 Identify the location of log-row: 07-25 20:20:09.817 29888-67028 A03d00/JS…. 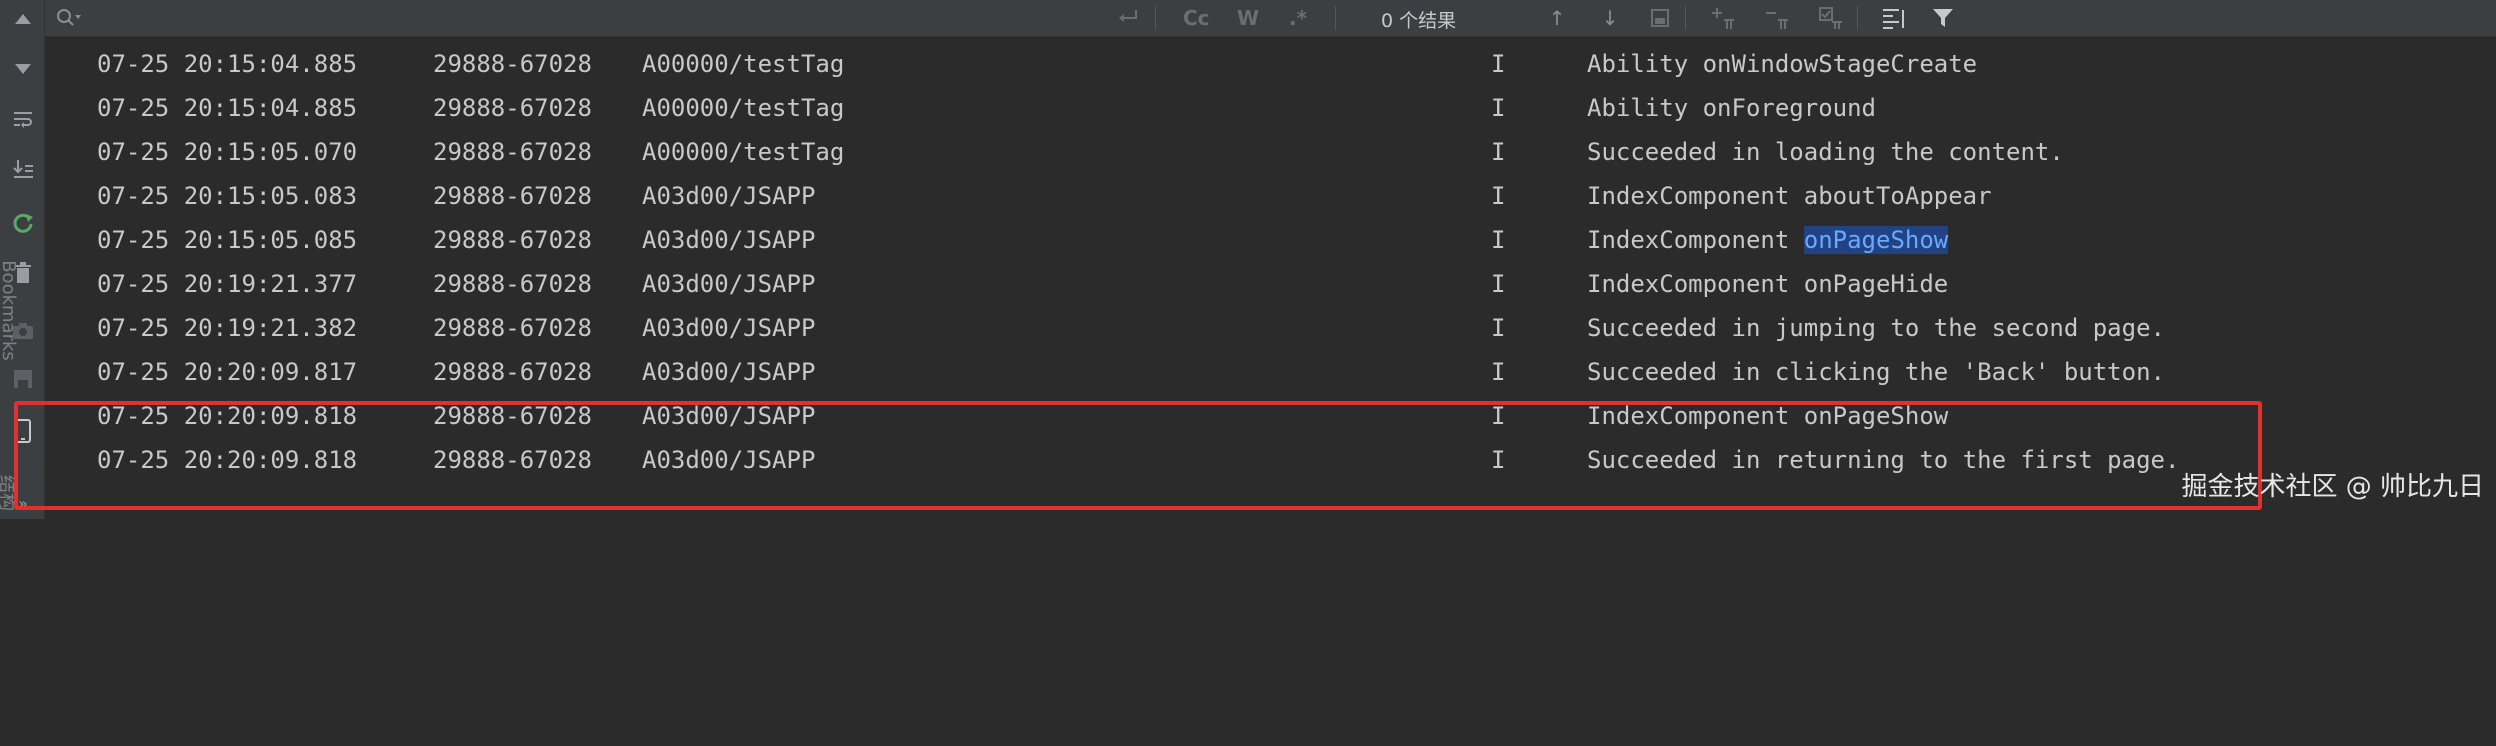
(1270, 372).